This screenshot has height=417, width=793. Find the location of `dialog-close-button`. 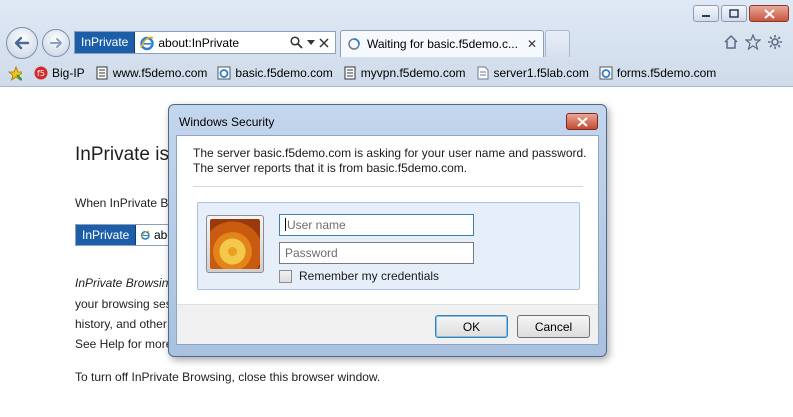

dialog-close-button is located at coordinates (582, 121).